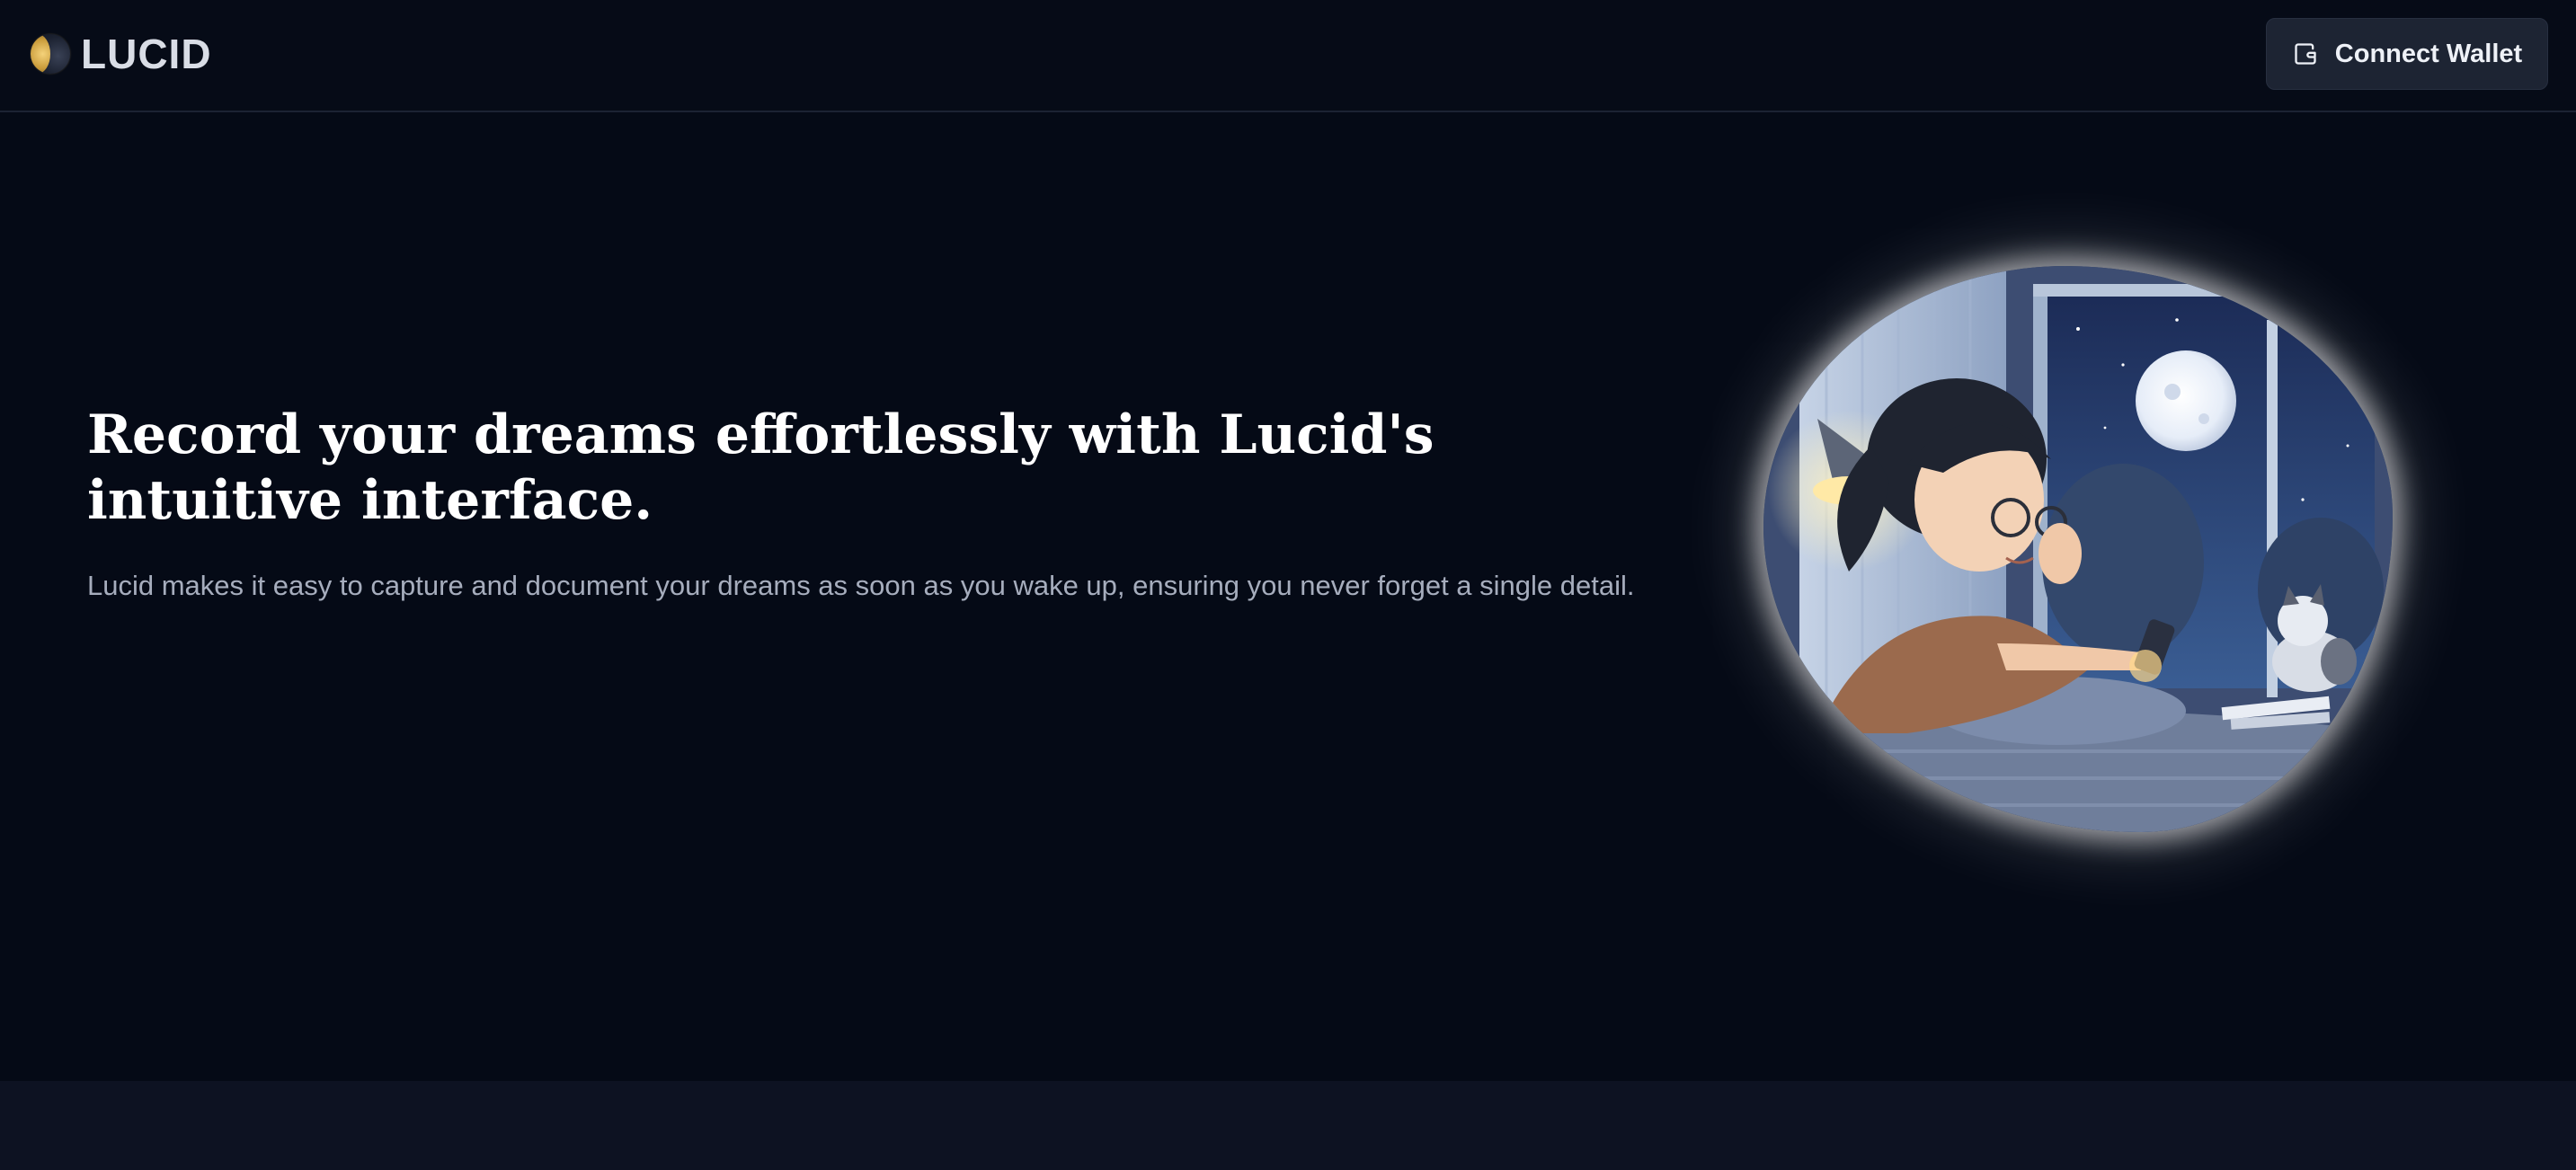 The height and width of the screenshot is (1170, 2576). I want to click on logo-text: LUCID, so click(146, 54).